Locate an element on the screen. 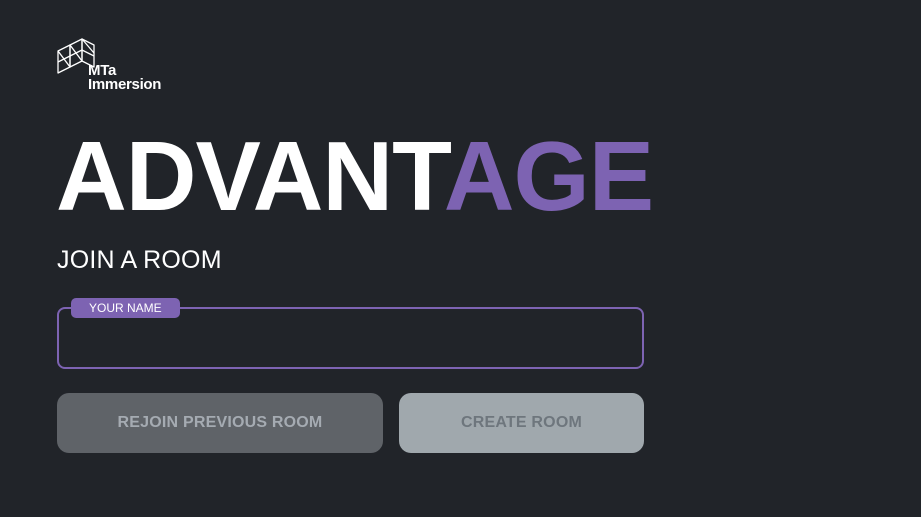 This screenshot has height=517, width=921. rejoin-previous-room-button: REJOIN PREVIOUS ROOM is located at coordinates (220, 423).